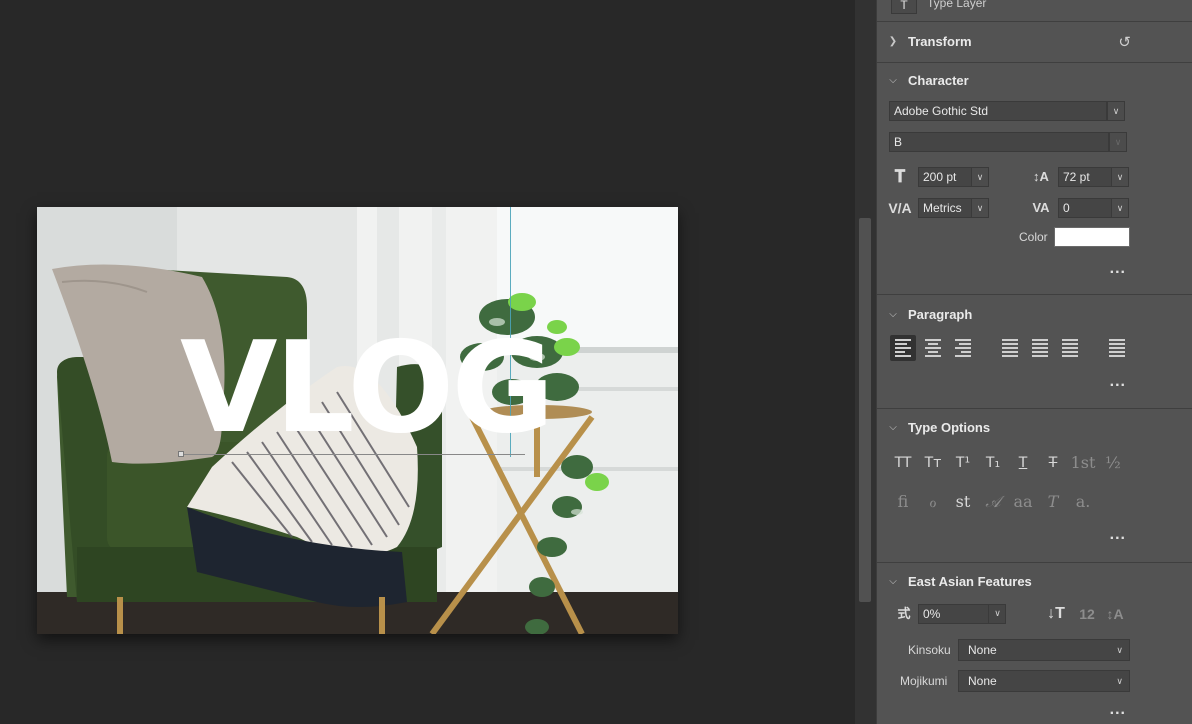 The width and height of the screenshot is (1192, 724). I want to click on mojikumi-label: Mojikumi, so click(924, 681).